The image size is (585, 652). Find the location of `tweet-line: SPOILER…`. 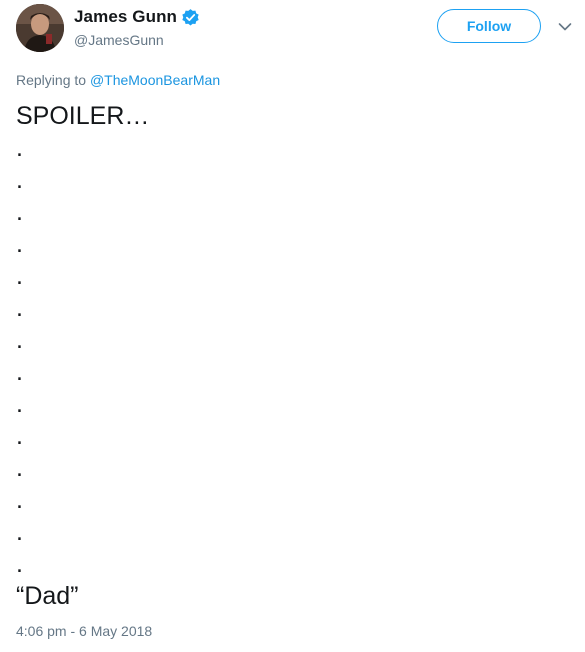

tweet-line: SPOILER… is located at coordinates (83, 116).